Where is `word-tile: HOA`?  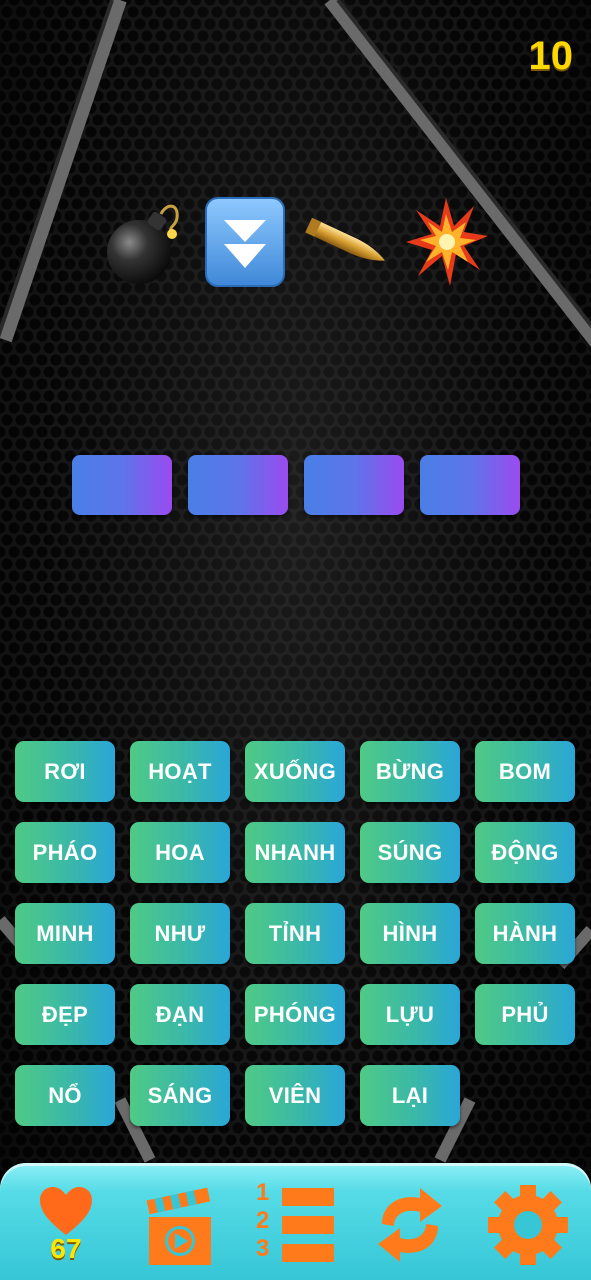
word-tile: HOA is located at coordinates (180, 852).